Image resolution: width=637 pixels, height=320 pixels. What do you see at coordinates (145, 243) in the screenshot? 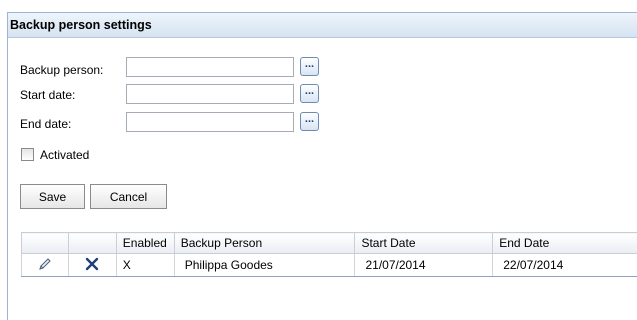
I see `column-header-enabled: Enabled` at bounding box center [145, 243].